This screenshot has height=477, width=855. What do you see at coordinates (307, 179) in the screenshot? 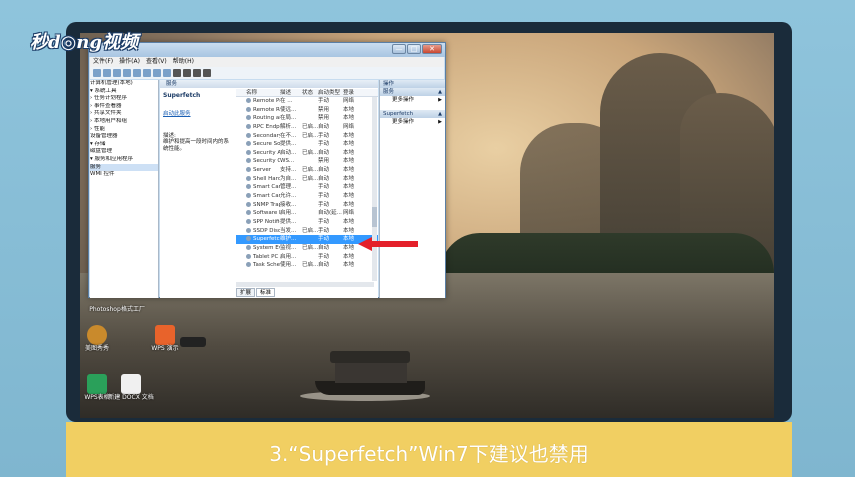
I see `table-row: Shell Hardw...为自... 已启...自动 本地` at bounding box center [307, 179].